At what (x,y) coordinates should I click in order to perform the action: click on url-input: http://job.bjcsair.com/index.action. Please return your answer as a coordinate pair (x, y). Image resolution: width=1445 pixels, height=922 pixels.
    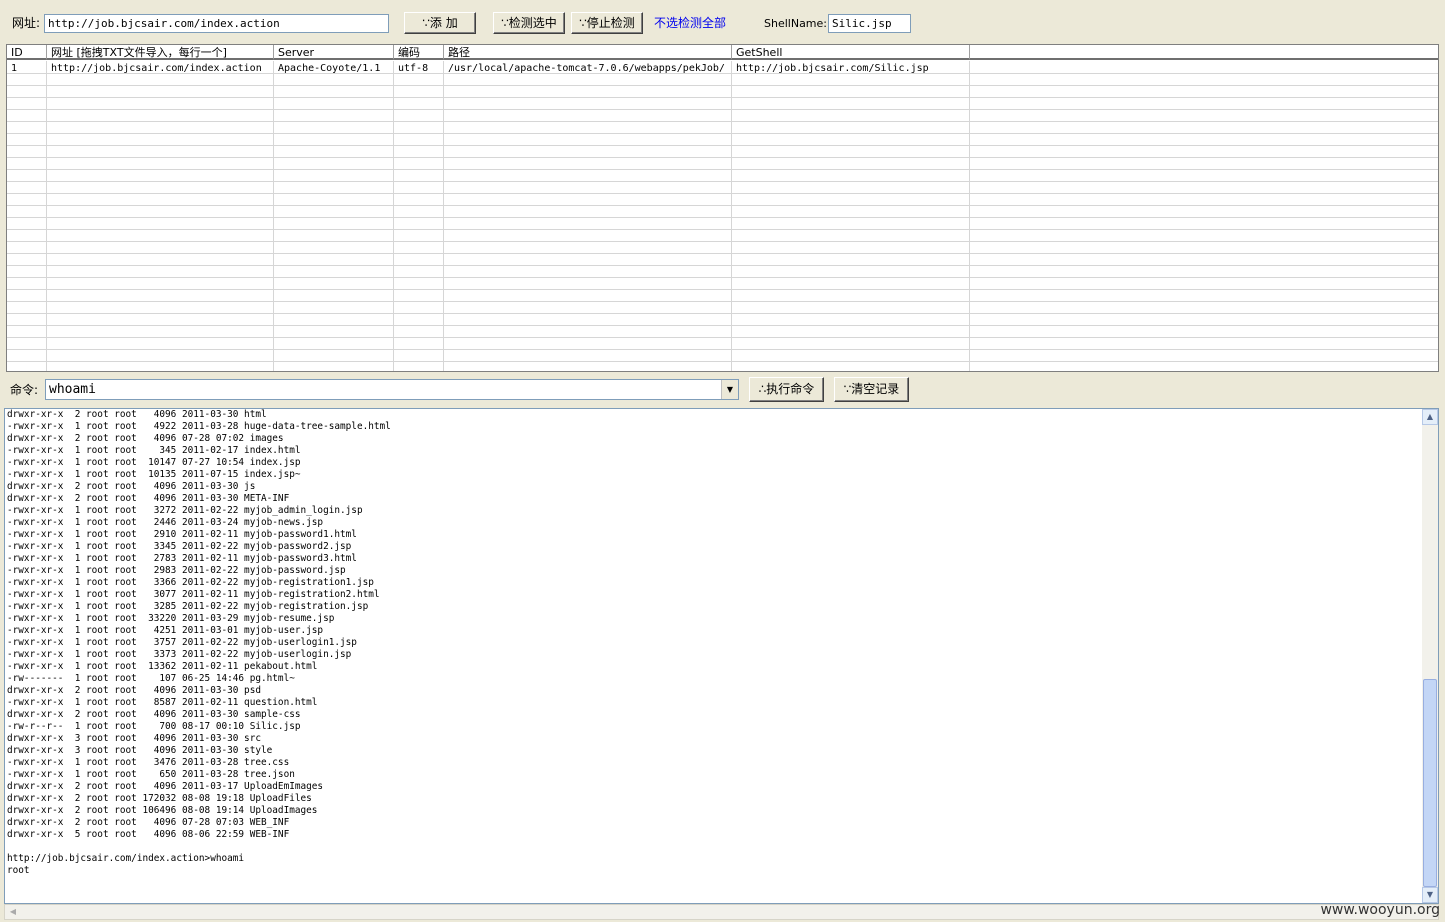
    Looking at the image, I should click on (216, 23).